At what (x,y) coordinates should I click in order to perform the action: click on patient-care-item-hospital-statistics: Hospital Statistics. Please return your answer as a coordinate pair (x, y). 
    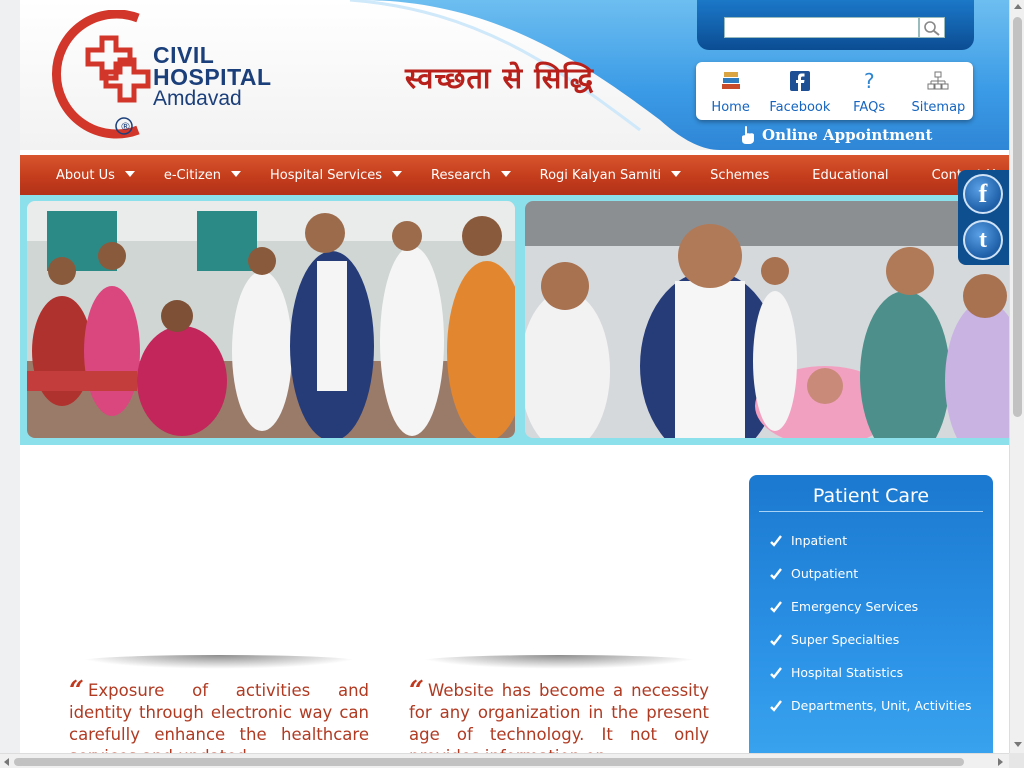
    Looking at the image, I should click on (881, 672).